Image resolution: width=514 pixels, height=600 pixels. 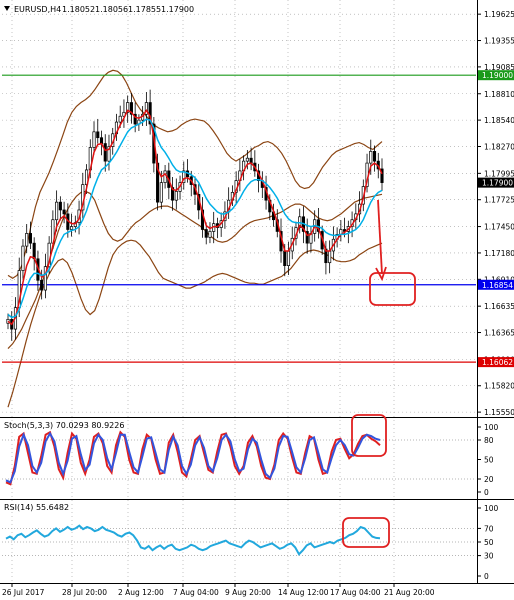 What do you see at coordinates (489, 440) in the screenshot?
I see `axis-tick-label: 80` at bounding box center [489, 440].